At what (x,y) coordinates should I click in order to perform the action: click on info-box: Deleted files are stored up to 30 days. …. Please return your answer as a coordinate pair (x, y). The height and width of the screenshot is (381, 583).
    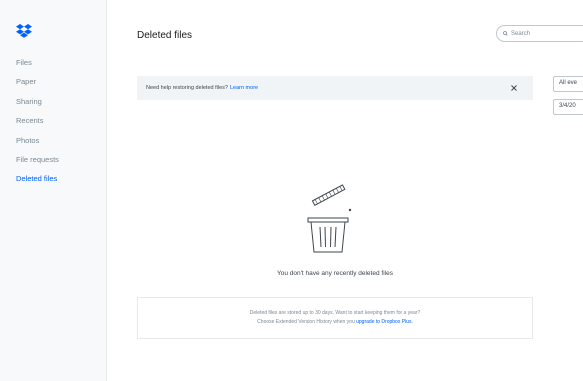
    Looking at the image, I should click on (335, 318).